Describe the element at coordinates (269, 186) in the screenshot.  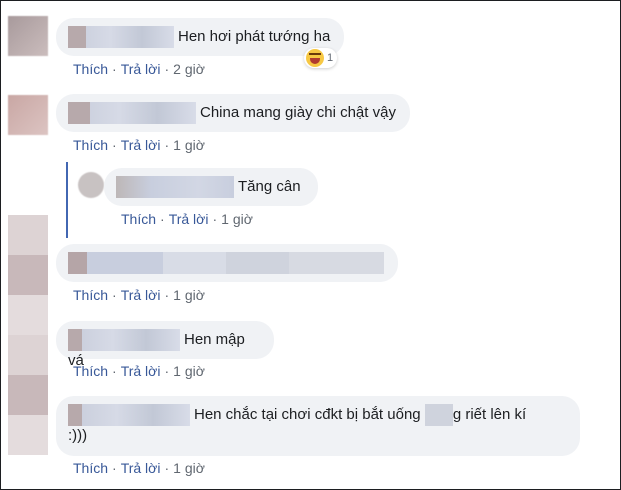
I see `comment-text: Tăng cân` at that location.